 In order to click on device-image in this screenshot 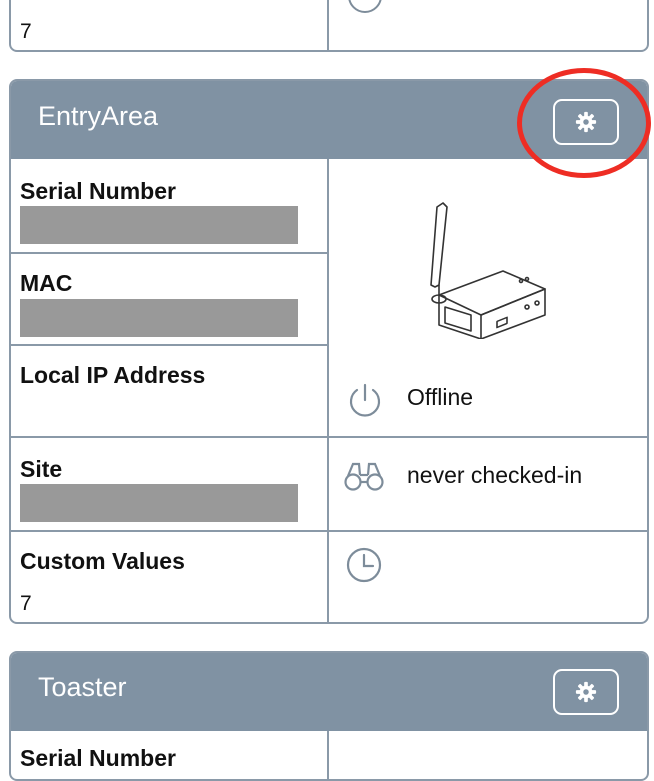, I will do `click(488, 270)`.